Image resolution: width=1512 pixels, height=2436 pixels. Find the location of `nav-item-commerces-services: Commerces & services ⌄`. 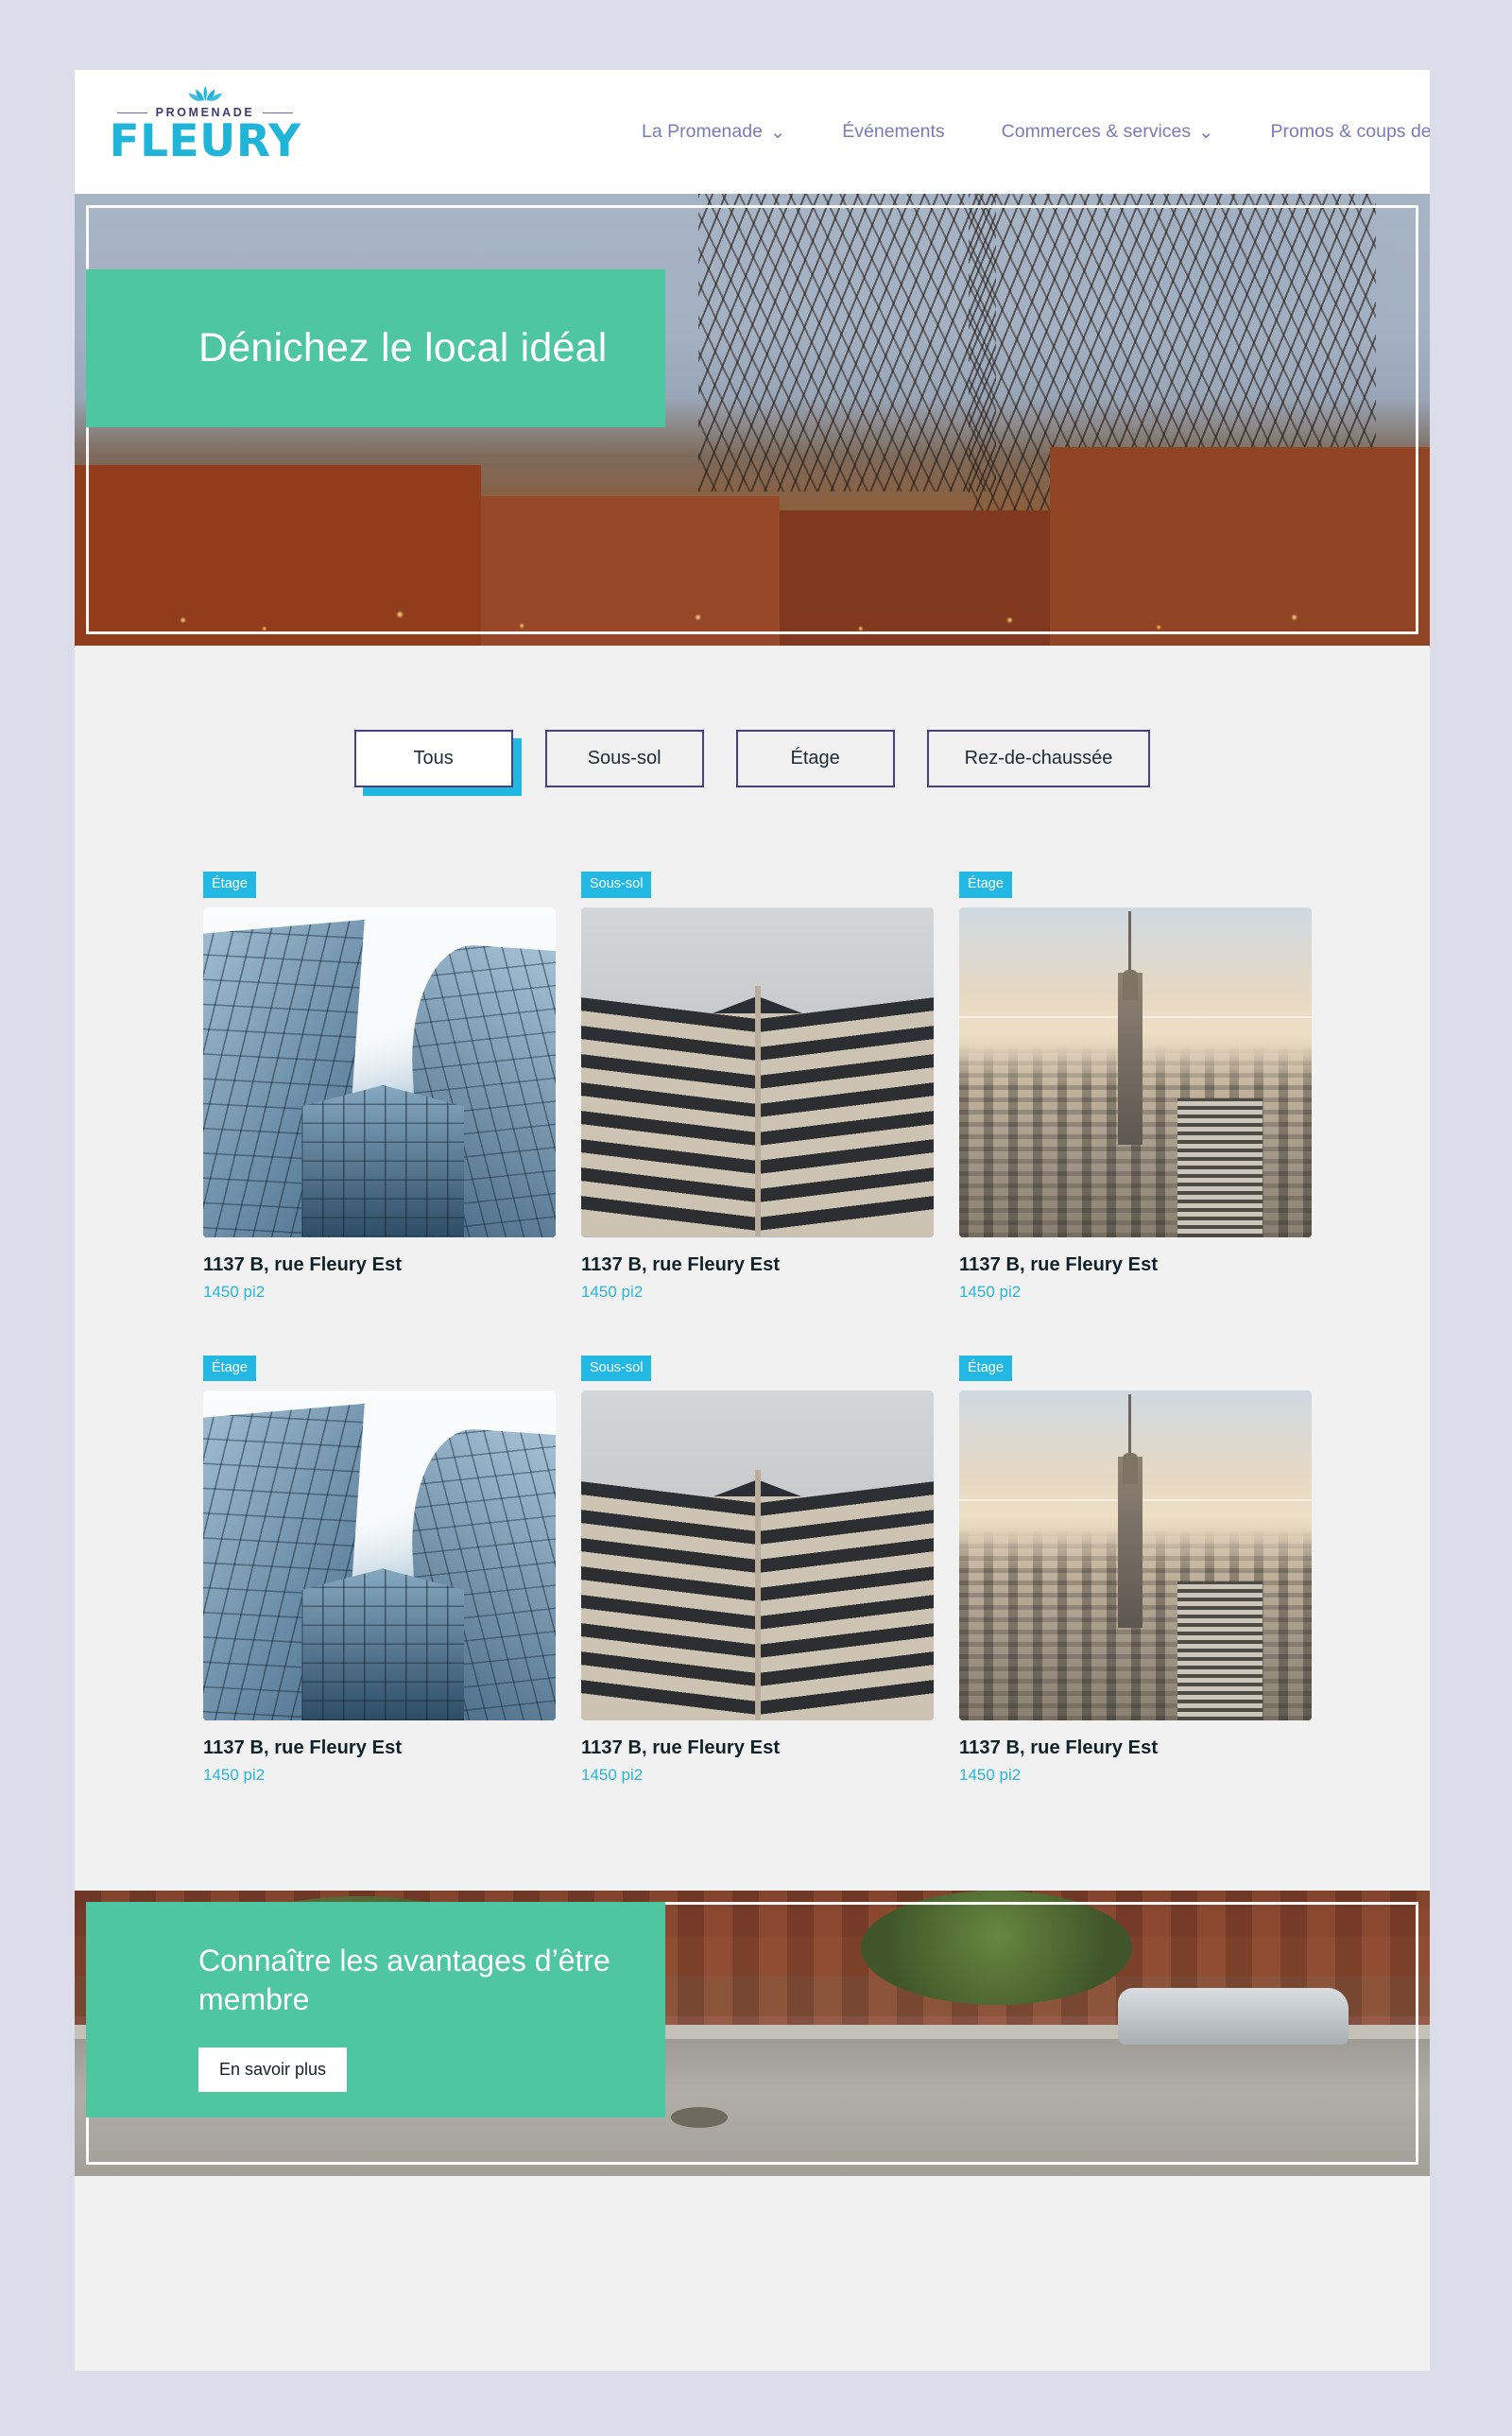

nav-item-commerces-services: Commerces & services ⌄ is located at coordinates (1108, 132).